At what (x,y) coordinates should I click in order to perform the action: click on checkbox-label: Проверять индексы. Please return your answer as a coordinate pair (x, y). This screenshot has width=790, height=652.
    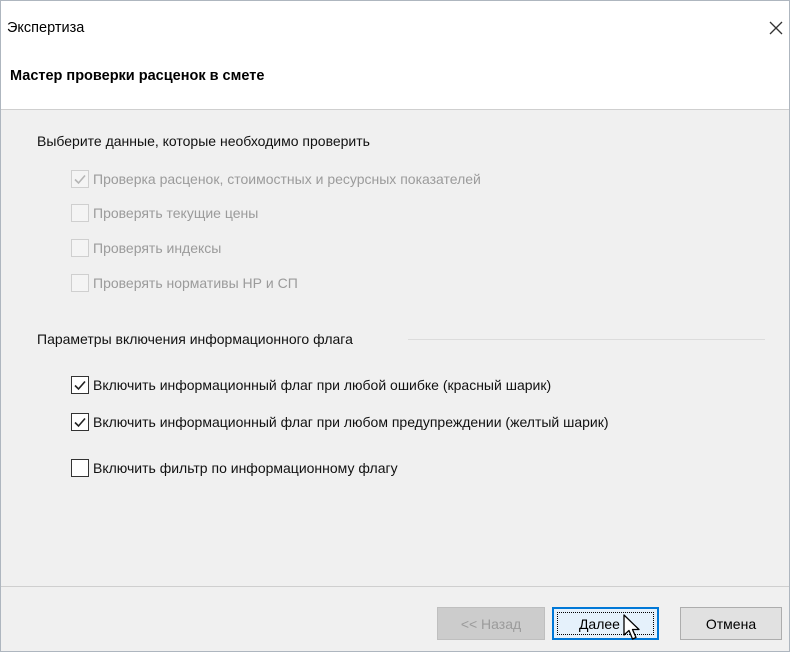
    Looking at the image, I should click on (157, 248).